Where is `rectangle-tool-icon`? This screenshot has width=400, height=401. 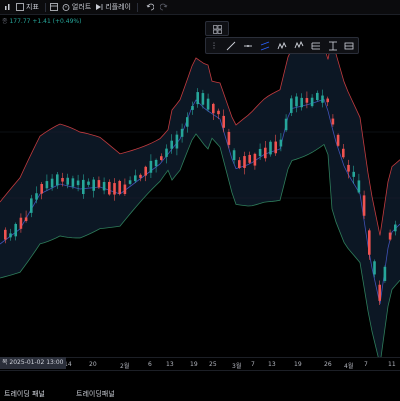 rectangle-tool-icon is located at coordinates (349, 45).